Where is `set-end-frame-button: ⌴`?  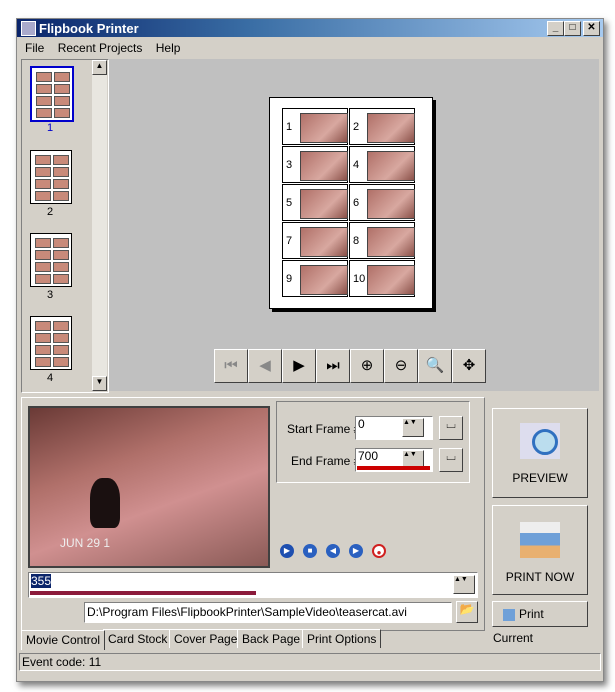 set-end-frame-button: ⌴ is located at coordinates (451, 460).